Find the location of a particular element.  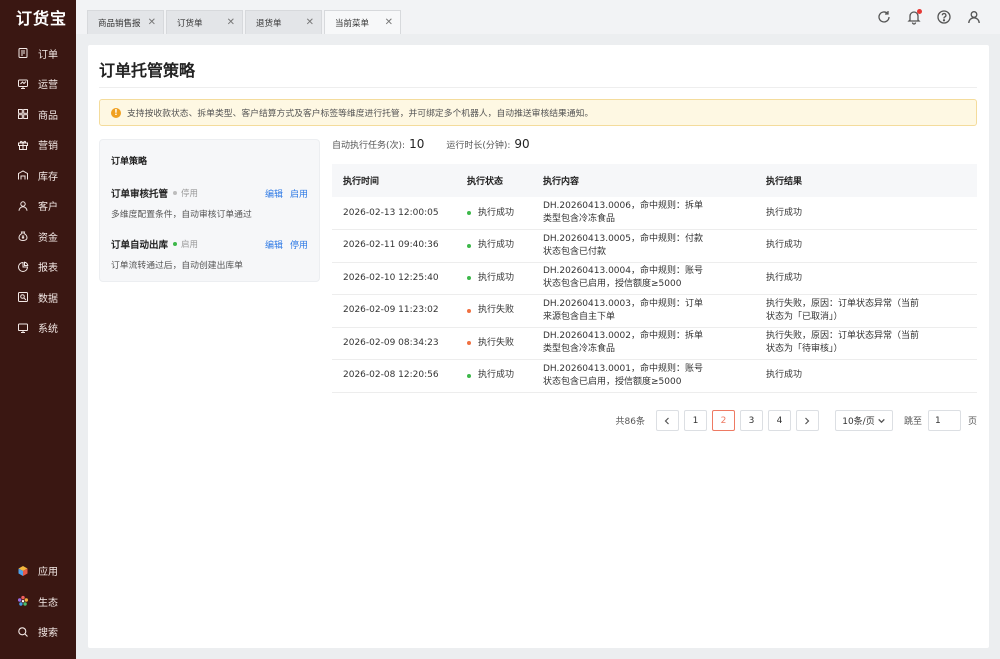

strategy-actions: 编辑 停用 is located at coordinates (283, 244).